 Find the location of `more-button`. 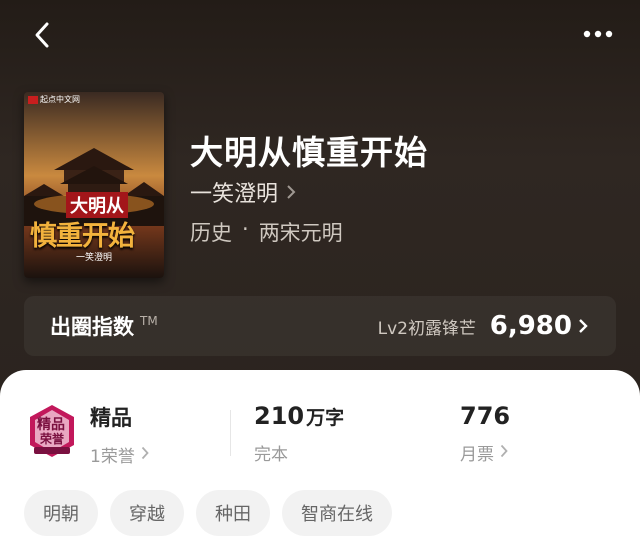

more-button is located at coordinates (598, 34).